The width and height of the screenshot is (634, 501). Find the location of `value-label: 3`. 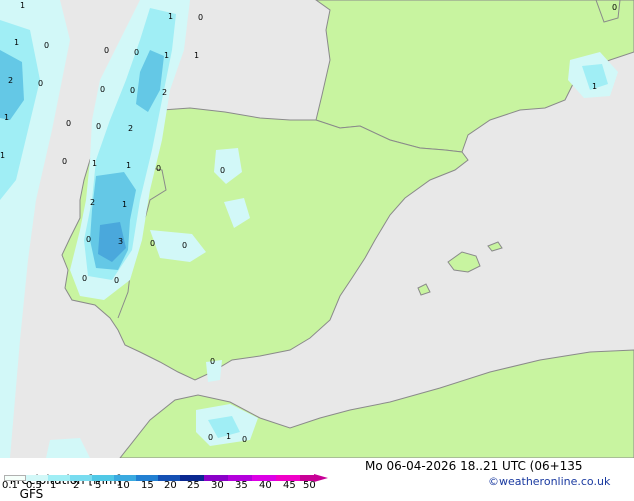

value-label: 3 is located at coordinates (120, 241).